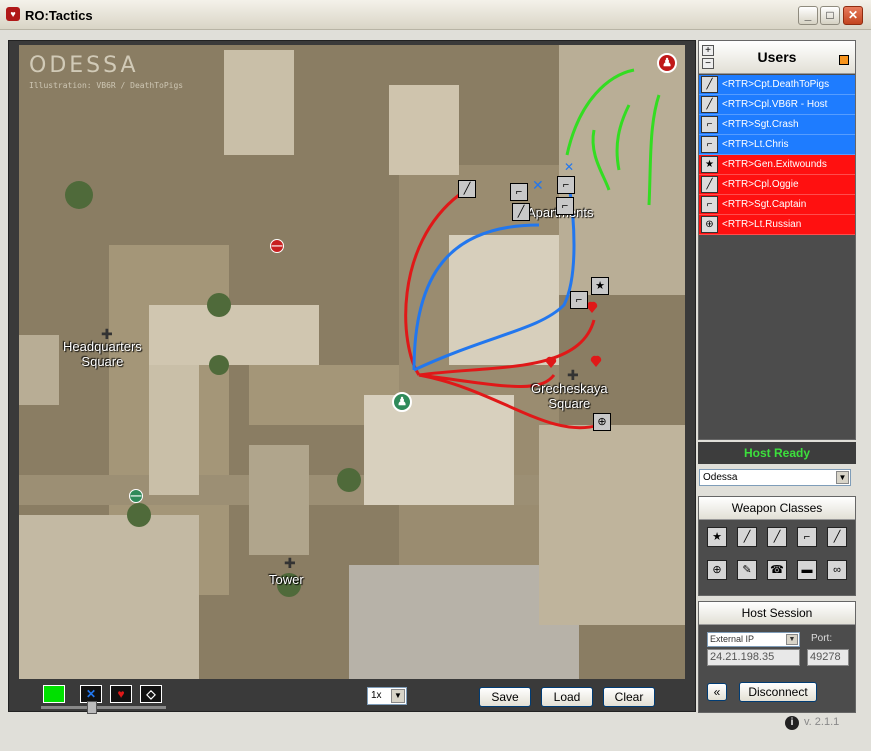  What do you see at coordinates (106, 85) in the screenshot?
I see `map-credit: Illustration: VB6R / DeathToPigs` at bounding box center [106, 85].